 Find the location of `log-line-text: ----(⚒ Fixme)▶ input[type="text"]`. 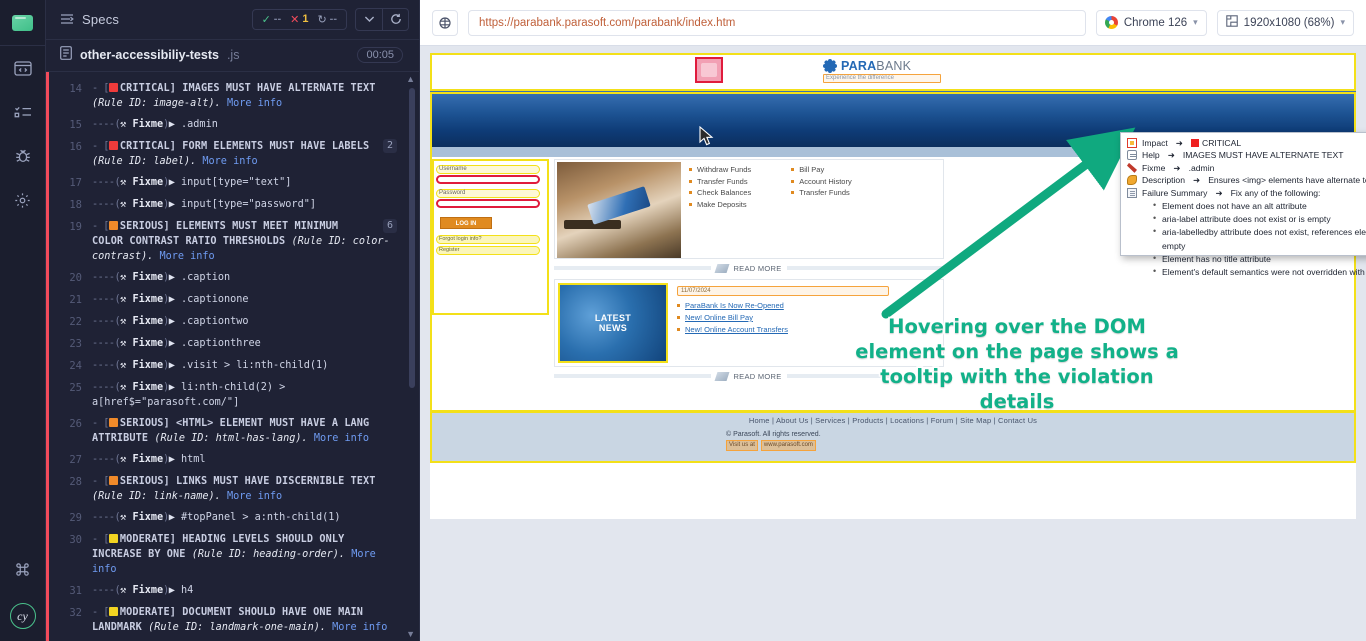

log-line-text: ----(⚒ Fixme)▶ input[type="text"] is located at coordinates (192, 182).